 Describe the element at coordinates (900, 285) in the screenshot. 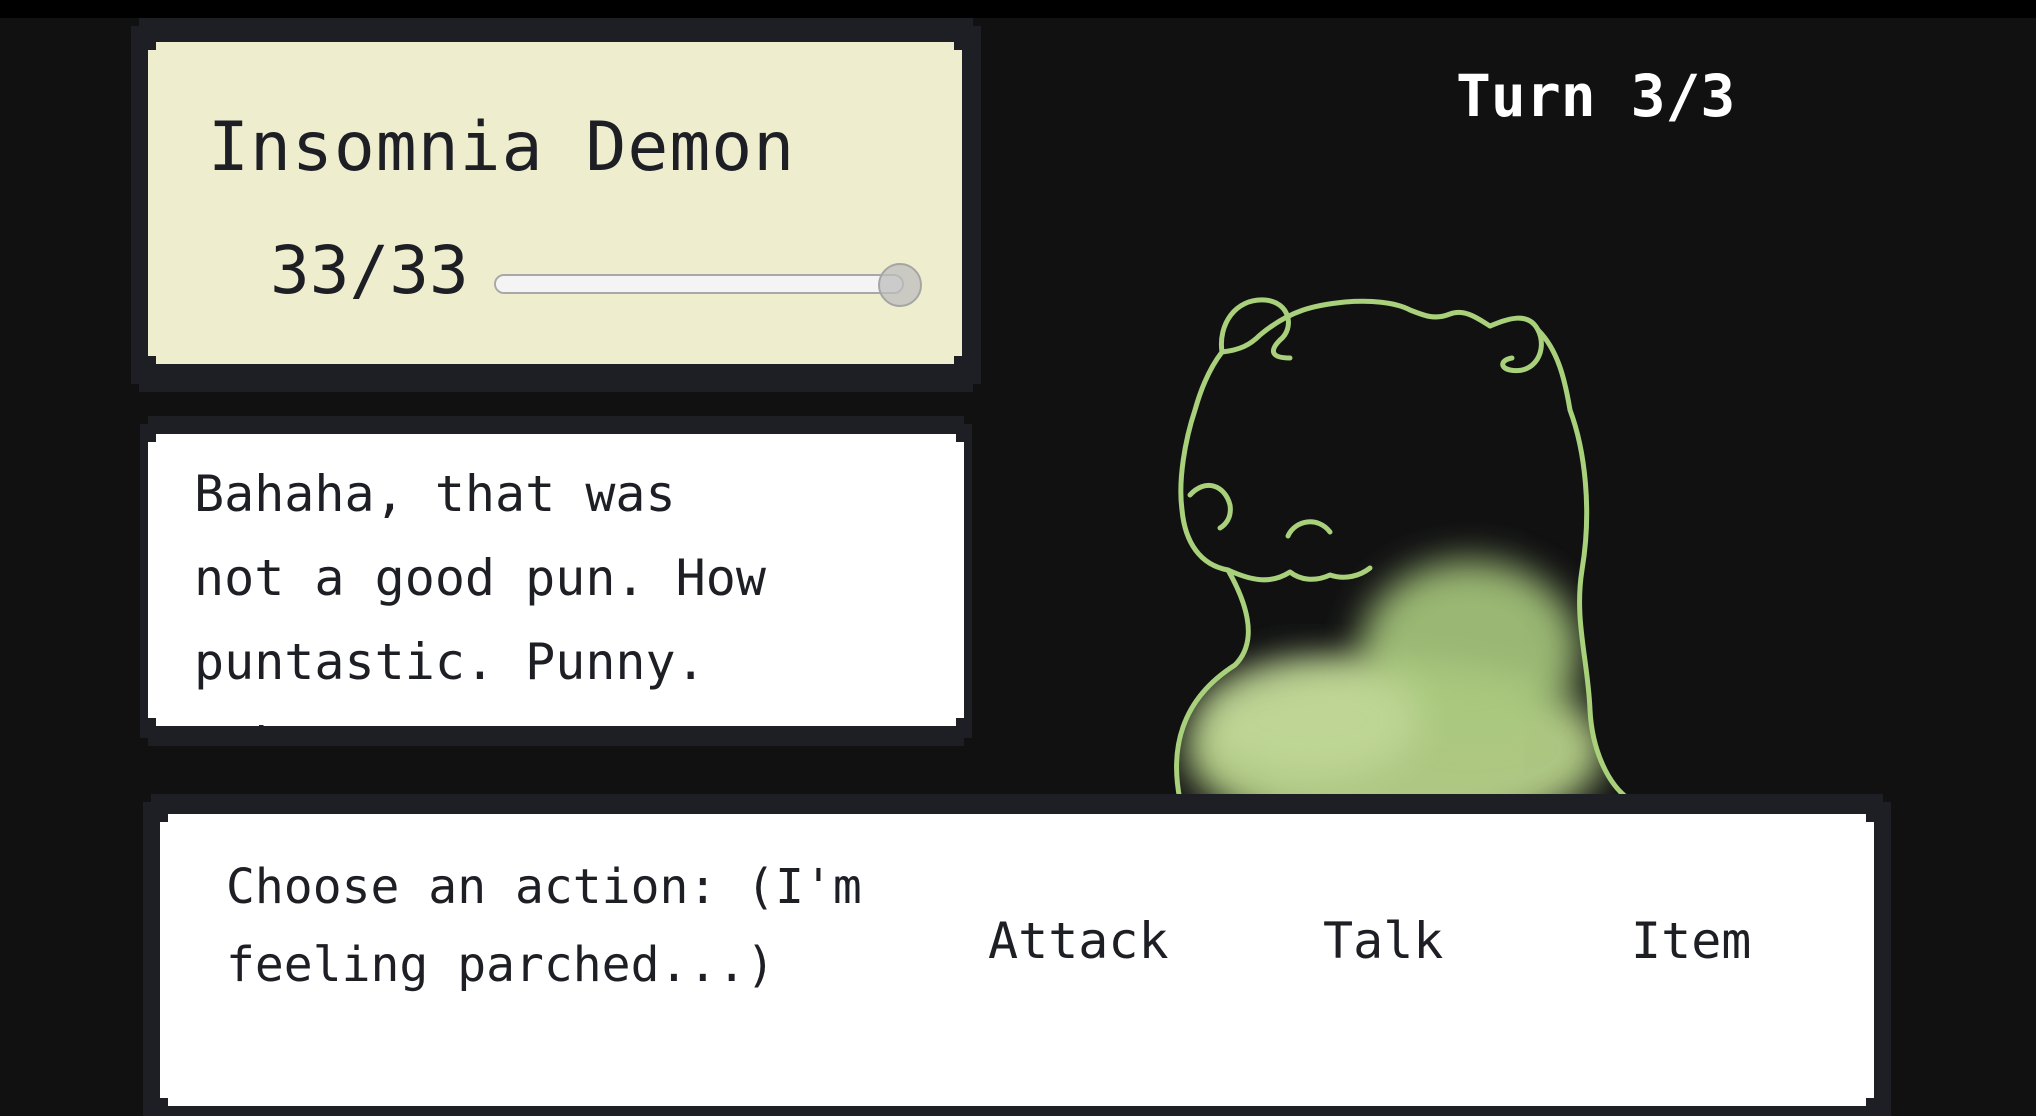

I see `enemy-hp-bar-knob` at that location.